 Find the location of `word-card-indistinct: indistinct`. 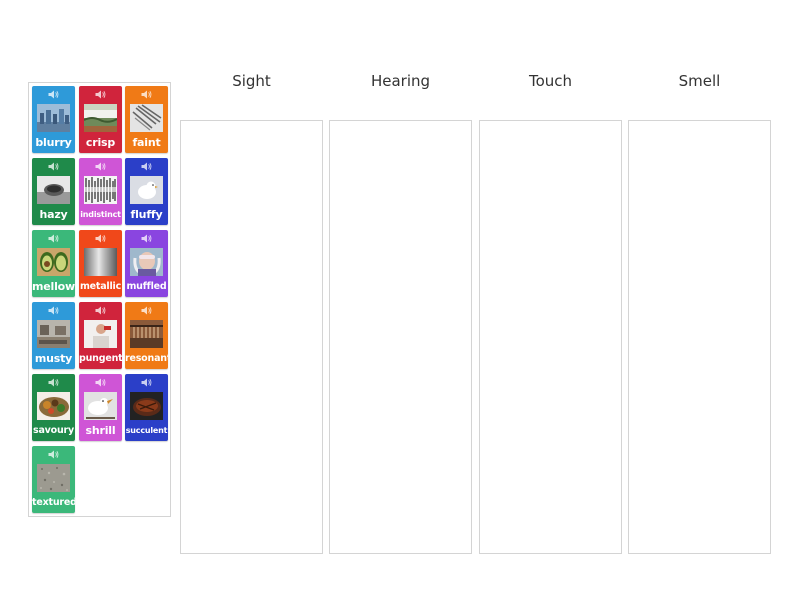

word-card-indistinct: indistinct is located at coordinates (100, 191).